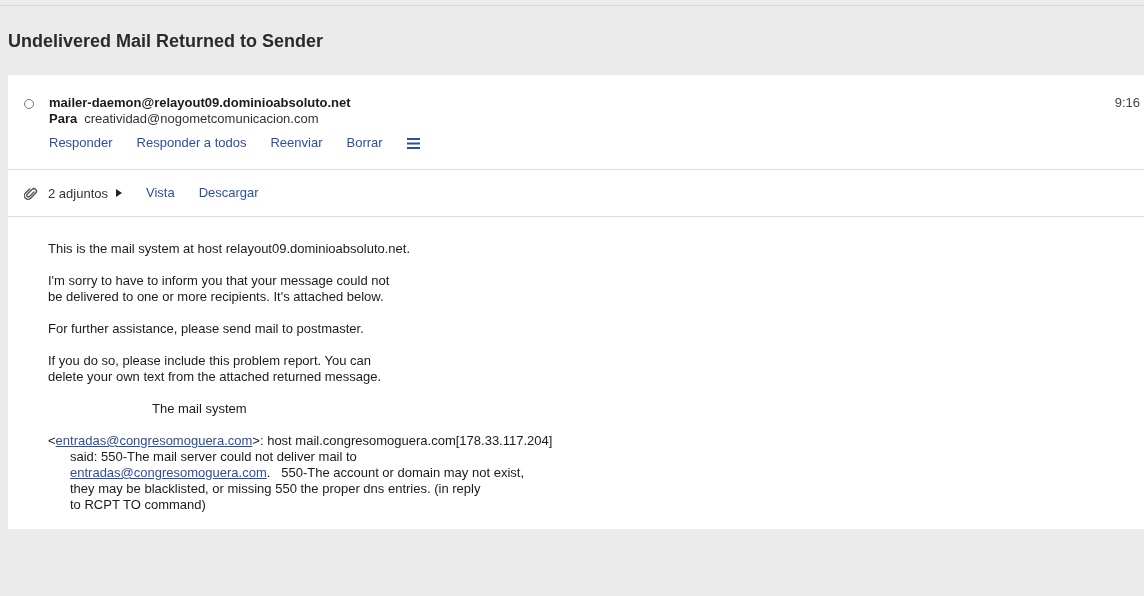 This screenshot has height=596, width=1144. What do you see at coordinates (166, 41) in the screenshot?
I see `email-subject: Undelivered Mail Returned to Sender` at bounding box center [166, 41].